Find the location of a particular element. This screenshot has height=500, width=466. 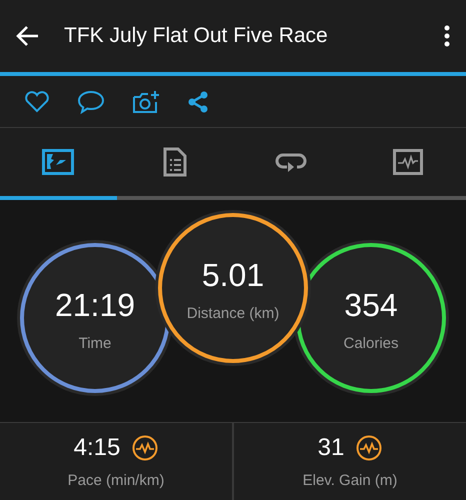

document-icon is located at coordinates (174, 162).